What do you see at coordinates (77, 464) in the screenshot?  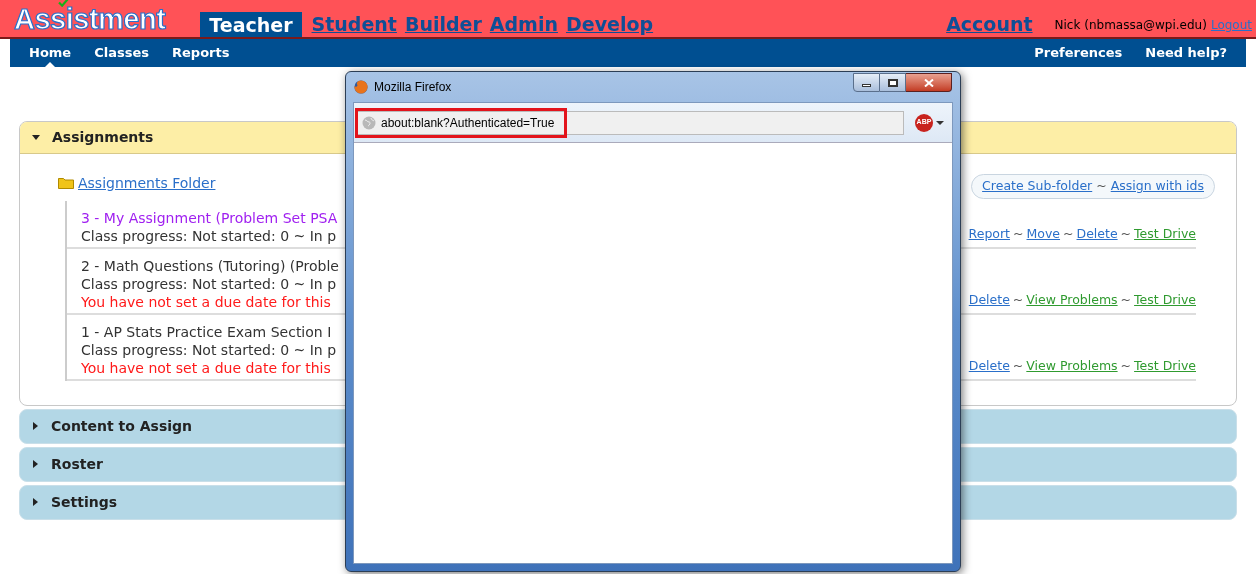 I see `panel-title: Roster` at bounding box center [77, 464].